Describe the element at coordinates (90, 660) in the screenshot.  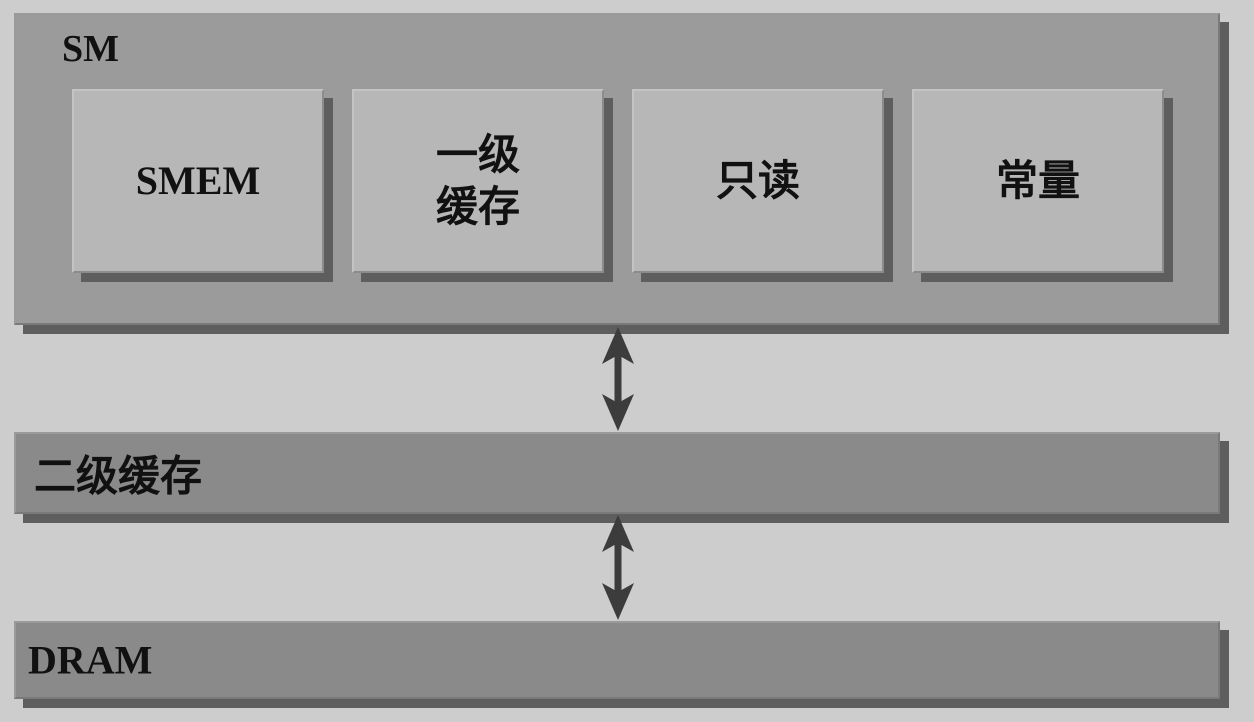
I see `dram-label: DRAM` at that location.